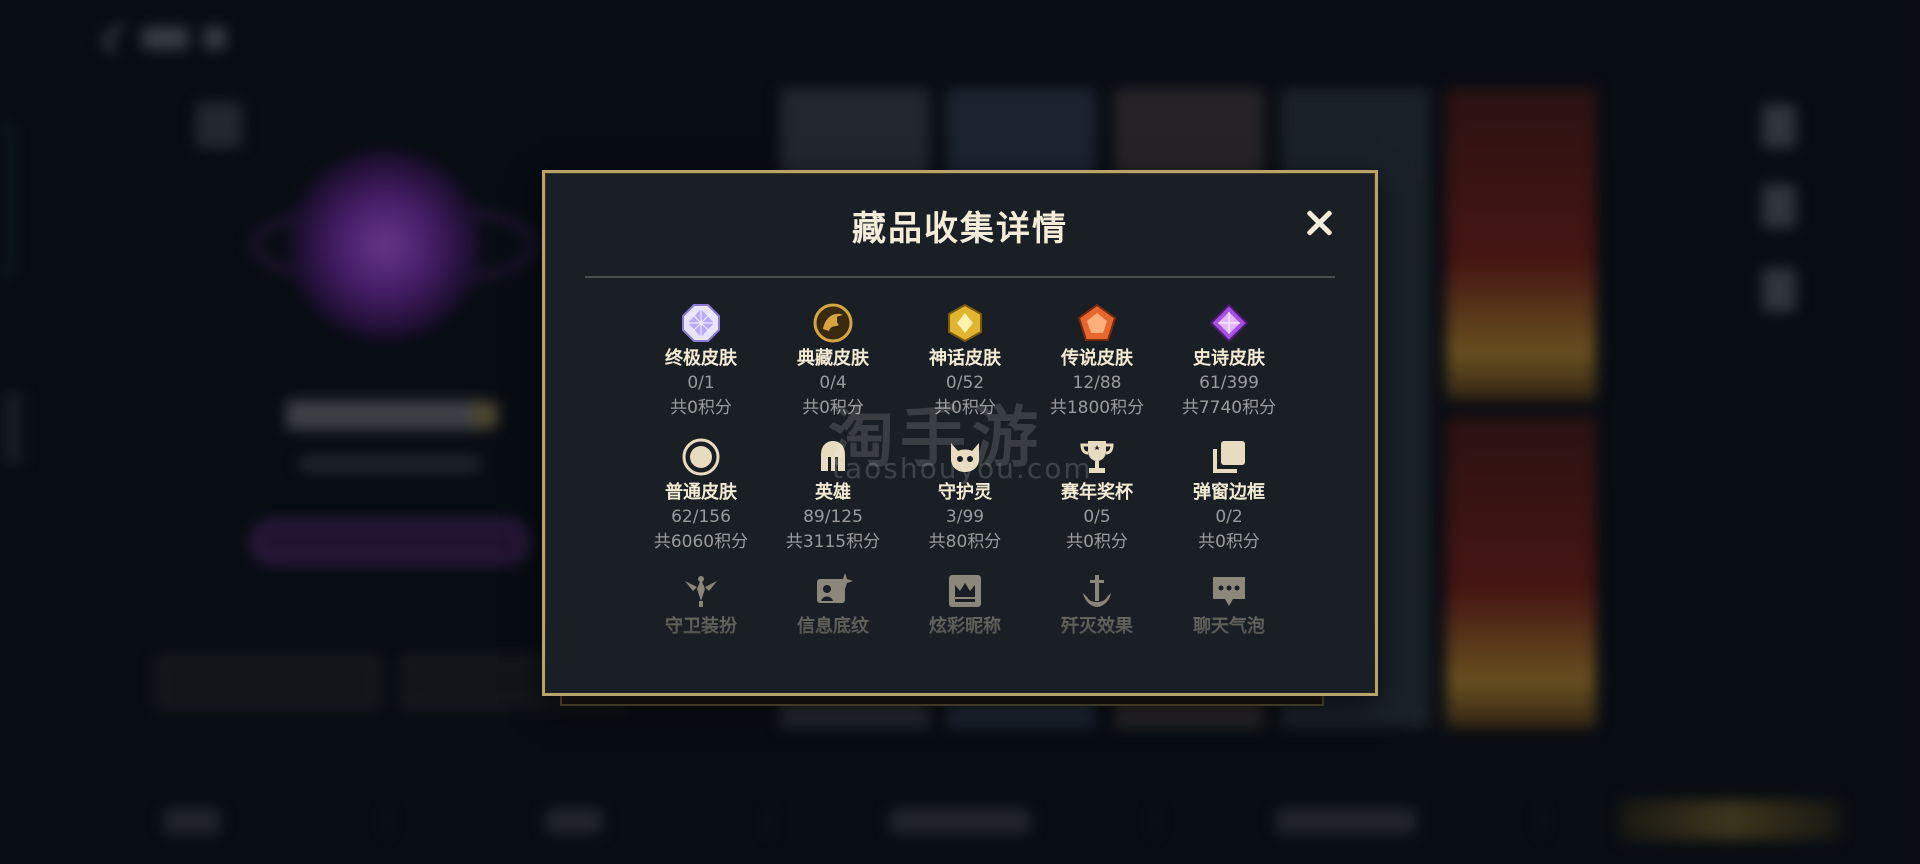  I want to click on collection-item: 传说皮肤 12/88 共1800积分, so click(1097, 363).